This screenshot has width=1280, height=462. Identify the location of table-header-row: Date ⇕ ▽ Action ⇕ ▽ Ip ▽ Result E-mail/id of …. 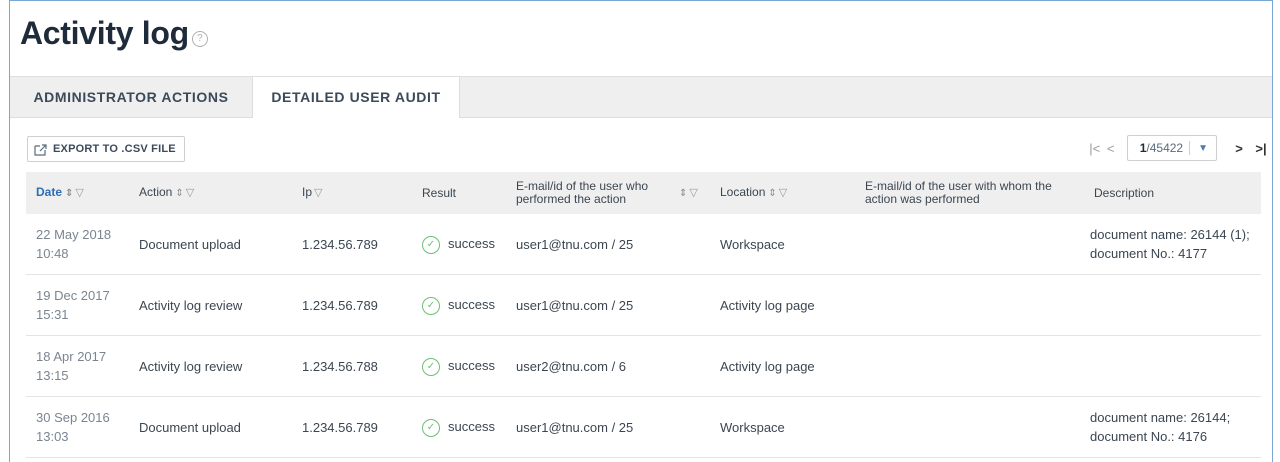
(643, 193).